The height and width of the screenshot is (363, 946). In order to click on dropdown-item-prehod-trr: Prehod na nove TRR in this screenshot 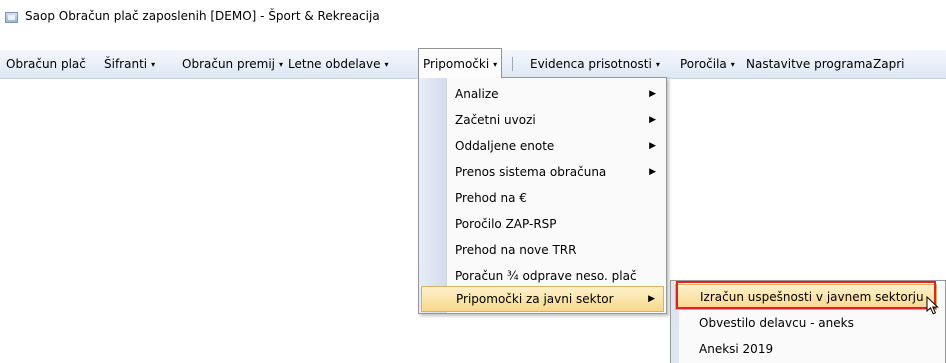, I will do `click(542, 250)`.